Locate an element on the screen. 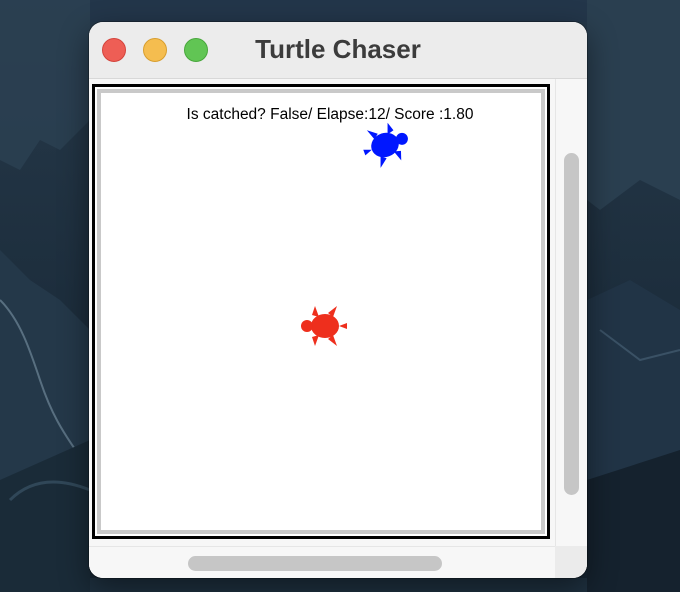 The width and height of the screenshot is (680, 592). vertical-scroll-thumb is located at coordinates (571, 324).